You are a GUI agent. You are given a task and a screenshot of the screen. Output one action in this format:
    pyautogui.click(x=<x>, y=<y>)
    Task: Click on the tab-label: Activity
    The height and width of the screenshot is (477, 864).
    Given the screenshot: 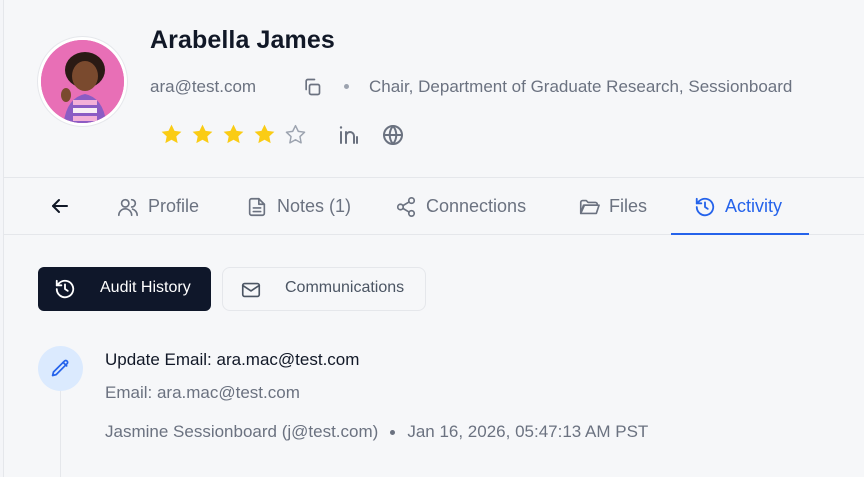 What is the action you would take?
    pyautogui.click(x=754, y=206)
    